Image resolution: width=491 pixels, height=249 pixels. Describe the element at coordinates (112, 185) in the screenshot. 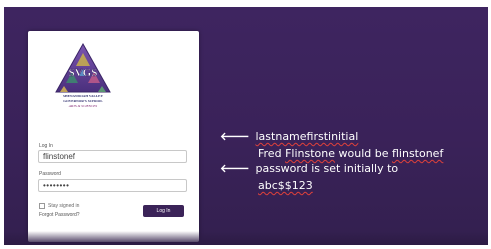

I see `password-field: ••••••••` at that location.